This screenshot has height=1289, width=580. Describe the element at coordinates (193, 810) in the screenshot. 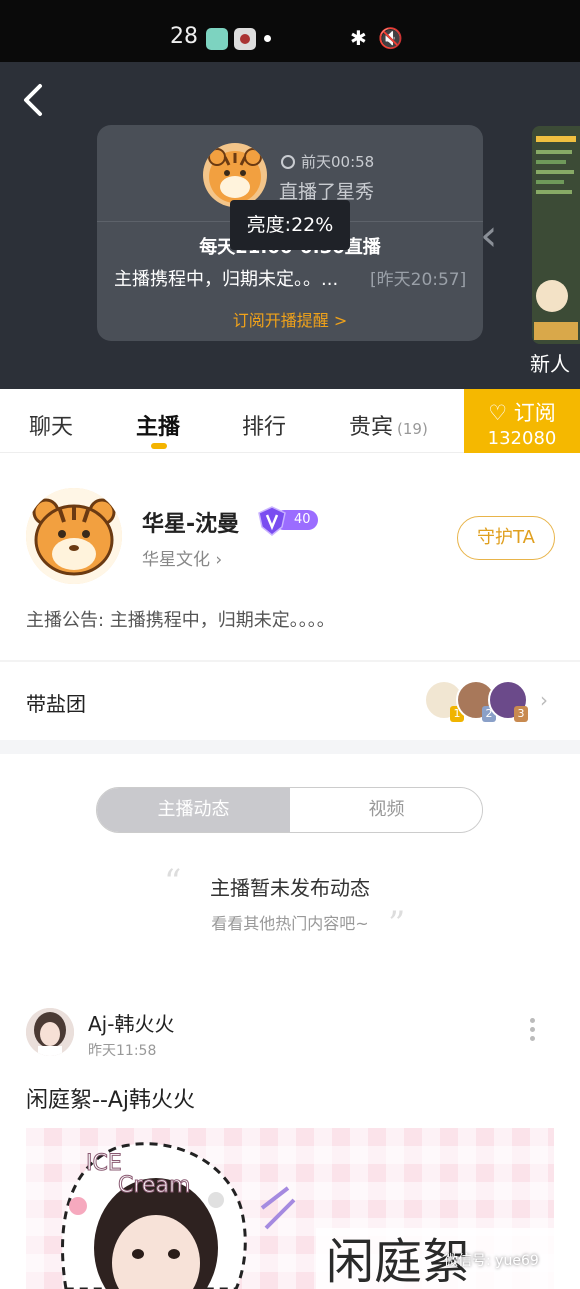

I see `segment-anchor-feed: 主播动态` at that location.